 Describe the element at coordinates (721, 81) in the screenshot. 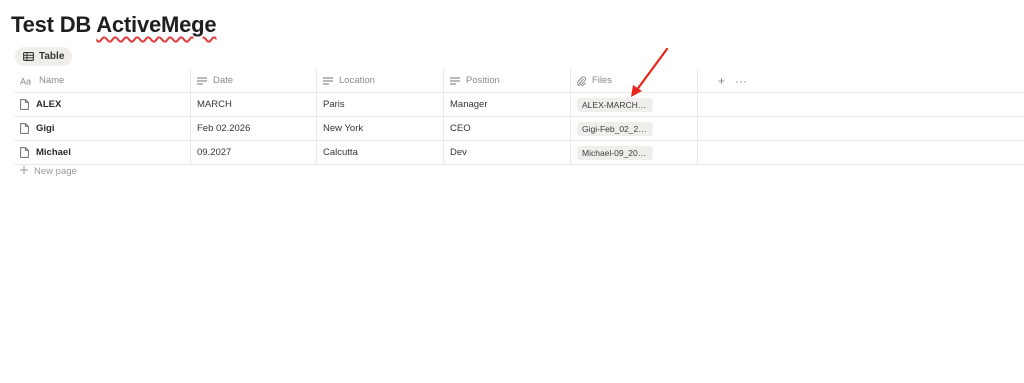

I see `add-property-button: +` at that location.